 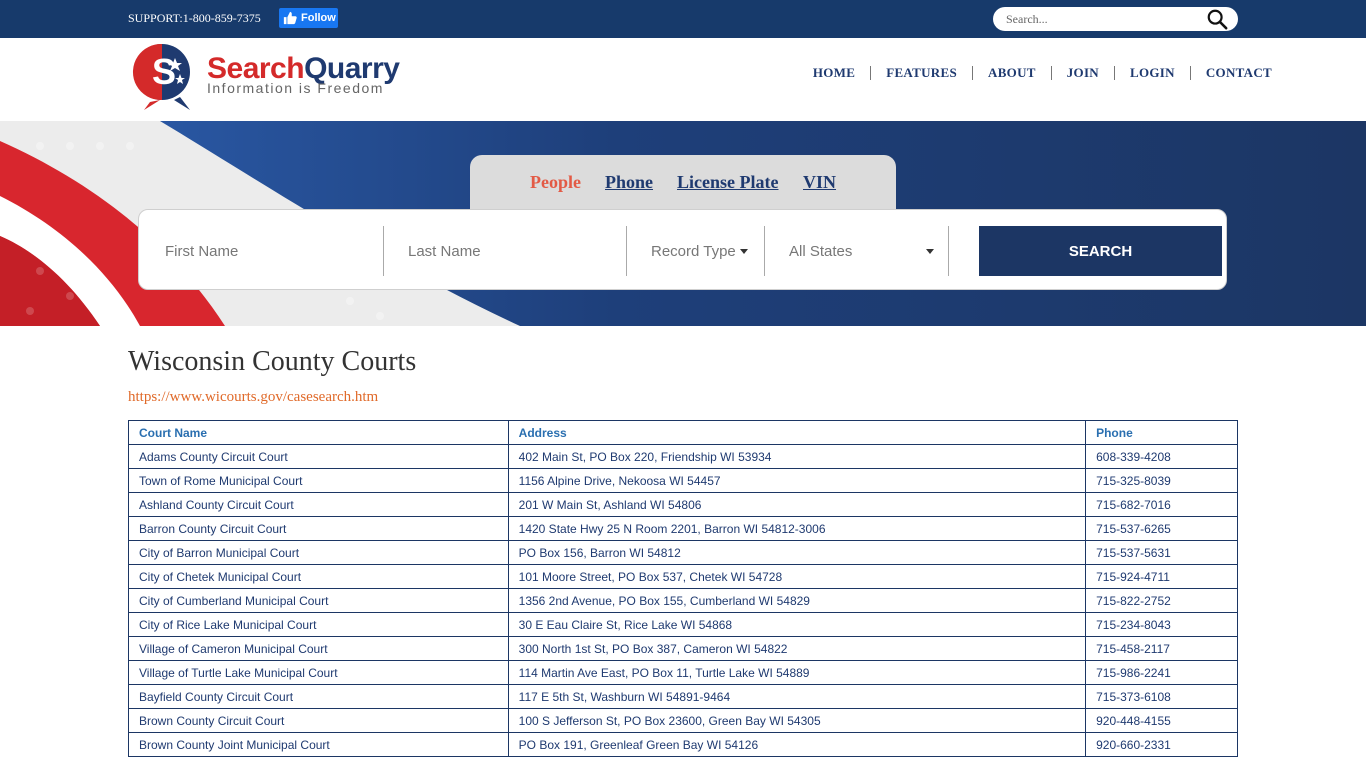 I want to click on facebook-follow-button: Follow, so click(x=308, y=18).